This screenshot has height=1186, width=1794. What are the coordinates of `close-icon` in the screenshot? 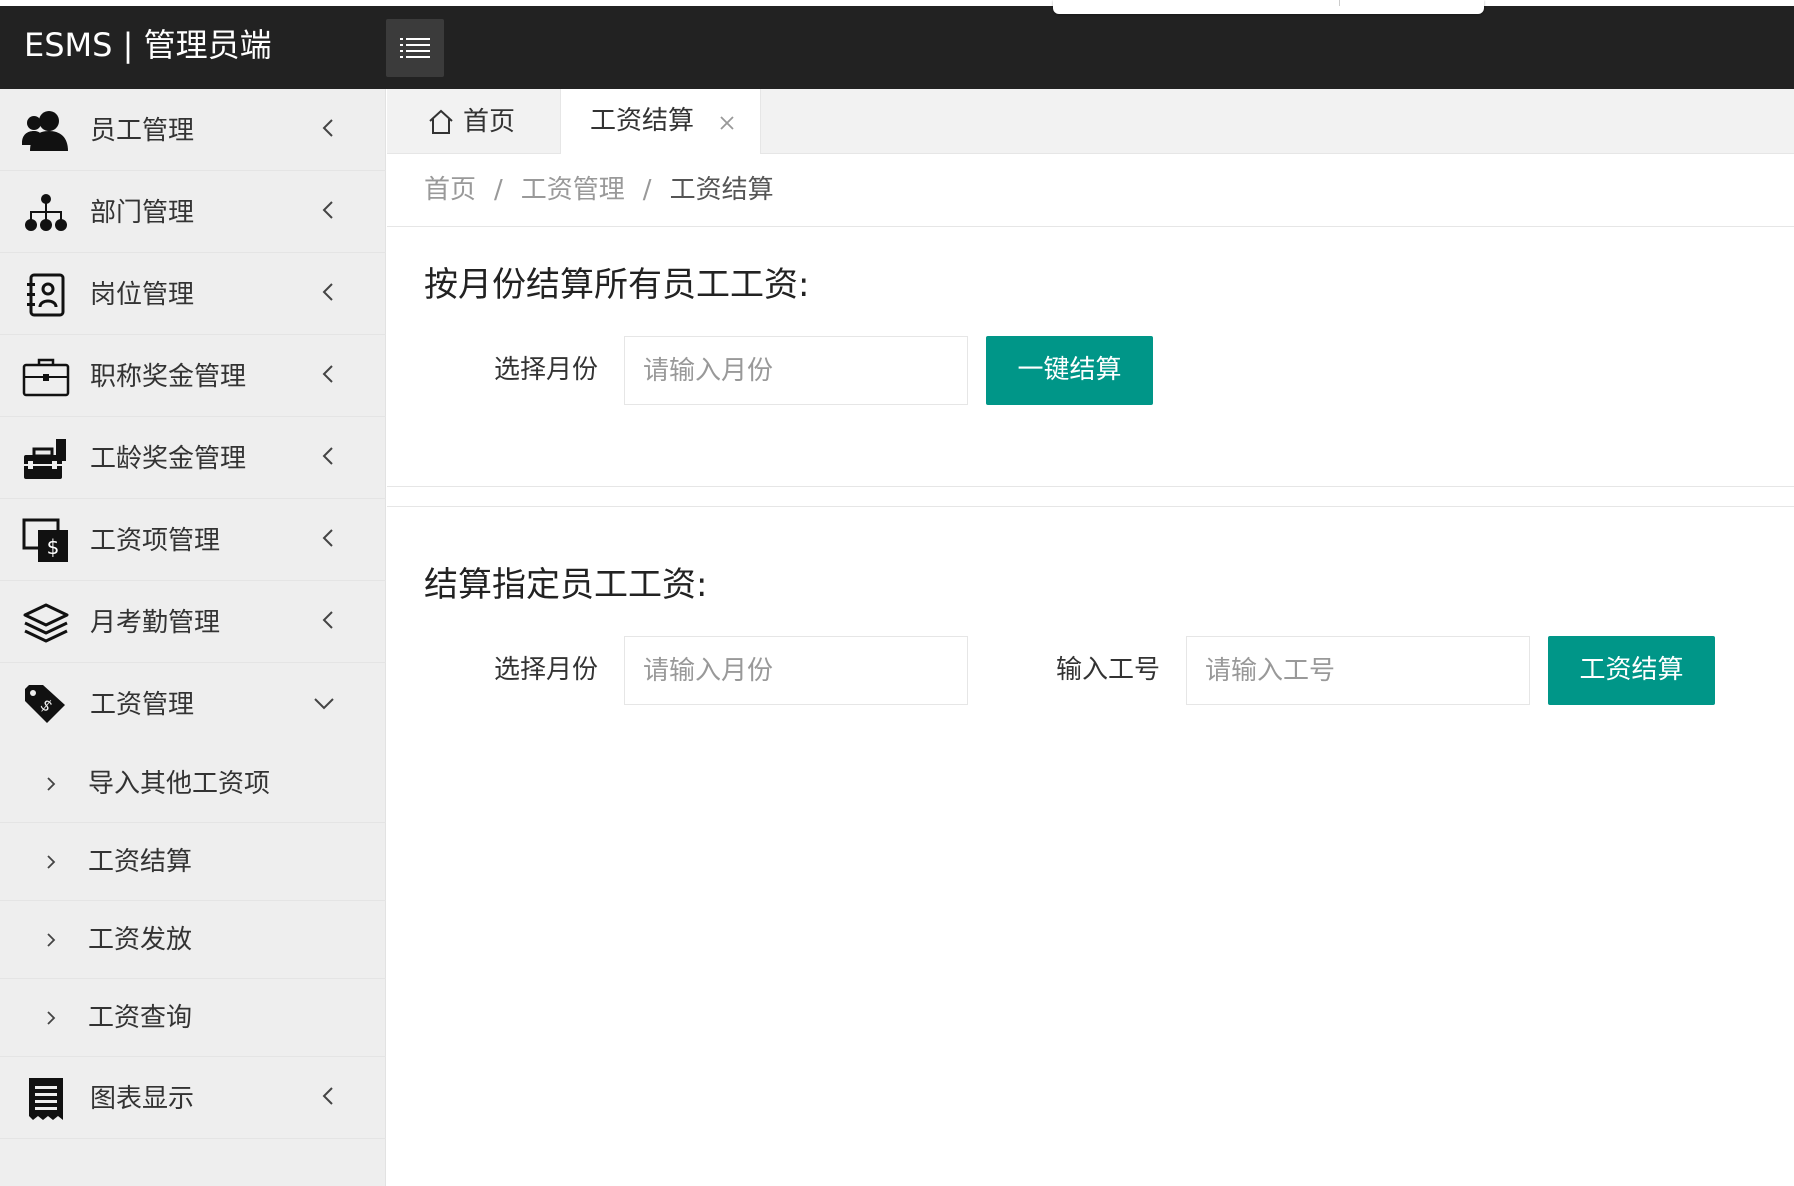 It's located at (727, 123).